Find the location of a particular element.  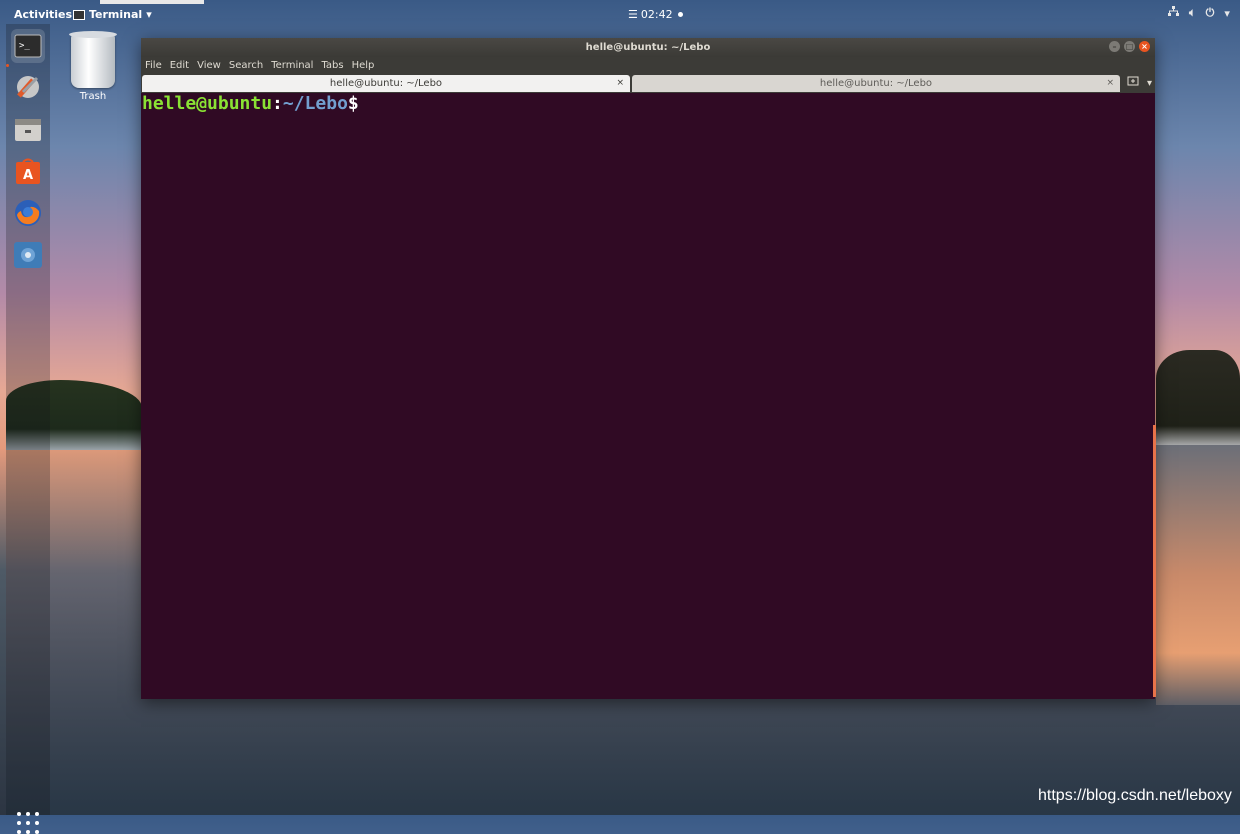

window-title: helle@ubuntu: ~/Lebo is located at coordinates (648, 47).